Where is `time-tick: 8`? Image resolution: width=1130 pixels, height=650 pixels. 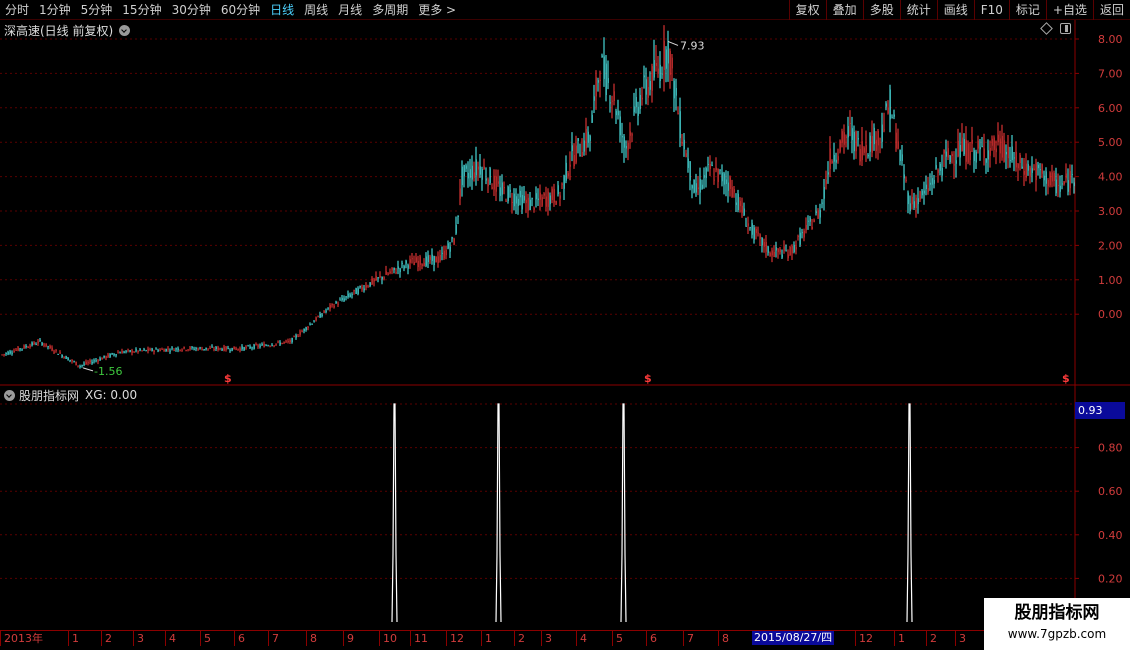
time-tick: 8 is located at coordinates (311, 638).